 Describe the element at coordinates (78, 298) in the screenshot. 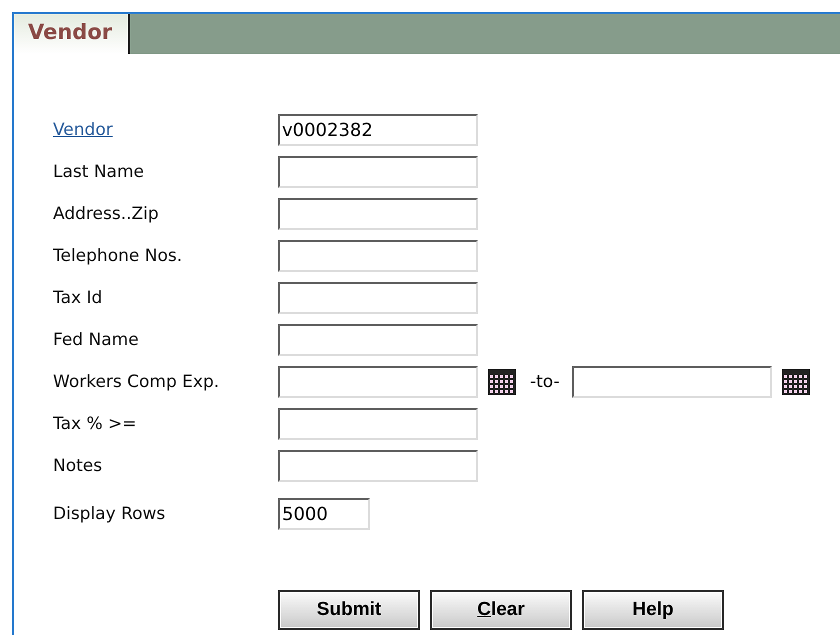

I see `field-label: Tax Id` at that location.